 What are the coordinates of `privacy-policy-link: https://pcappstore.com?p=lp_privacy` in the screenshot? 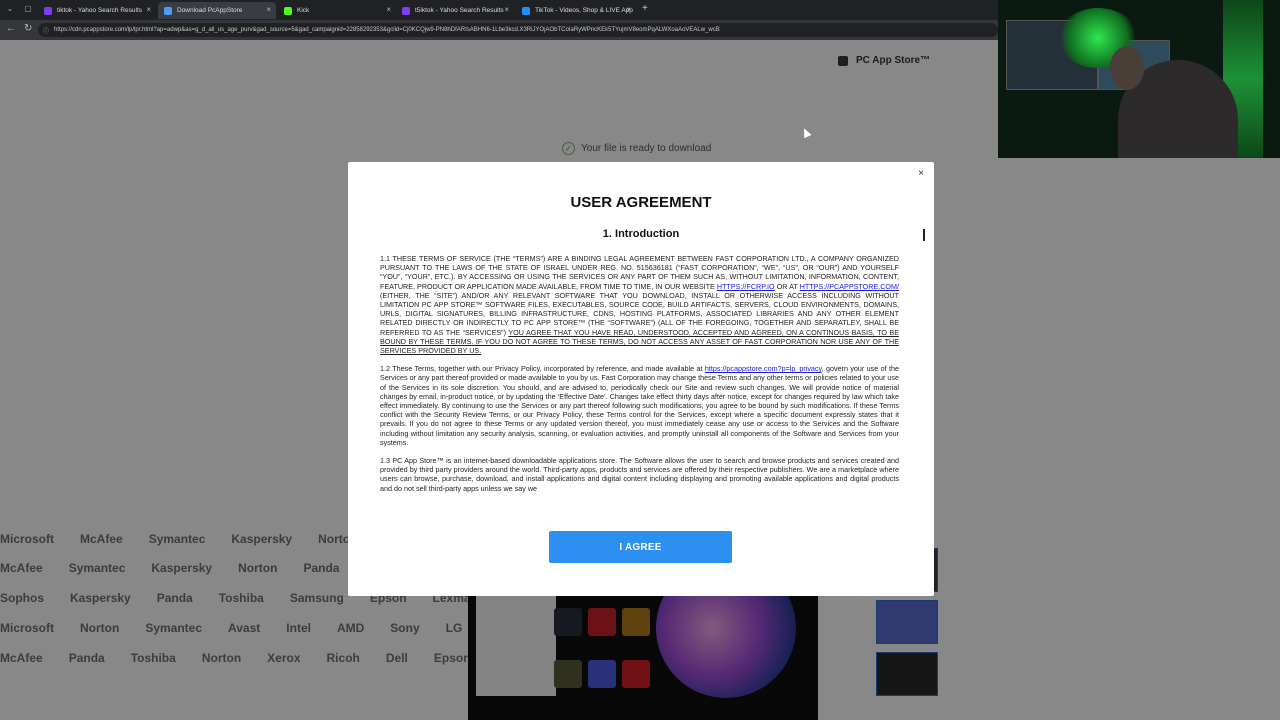 It's located at (763, 368).